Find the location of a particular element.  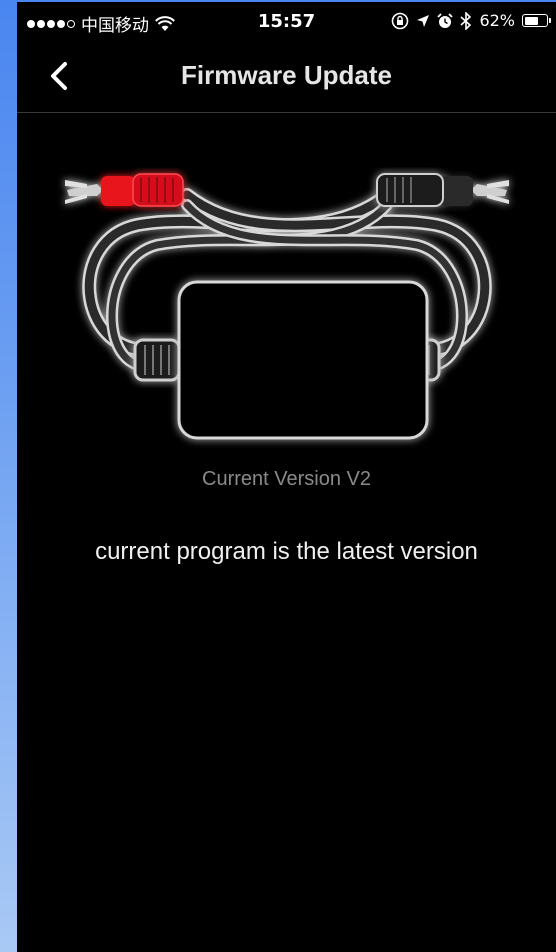

status-right: 62% is located at coordinates (471, 20).